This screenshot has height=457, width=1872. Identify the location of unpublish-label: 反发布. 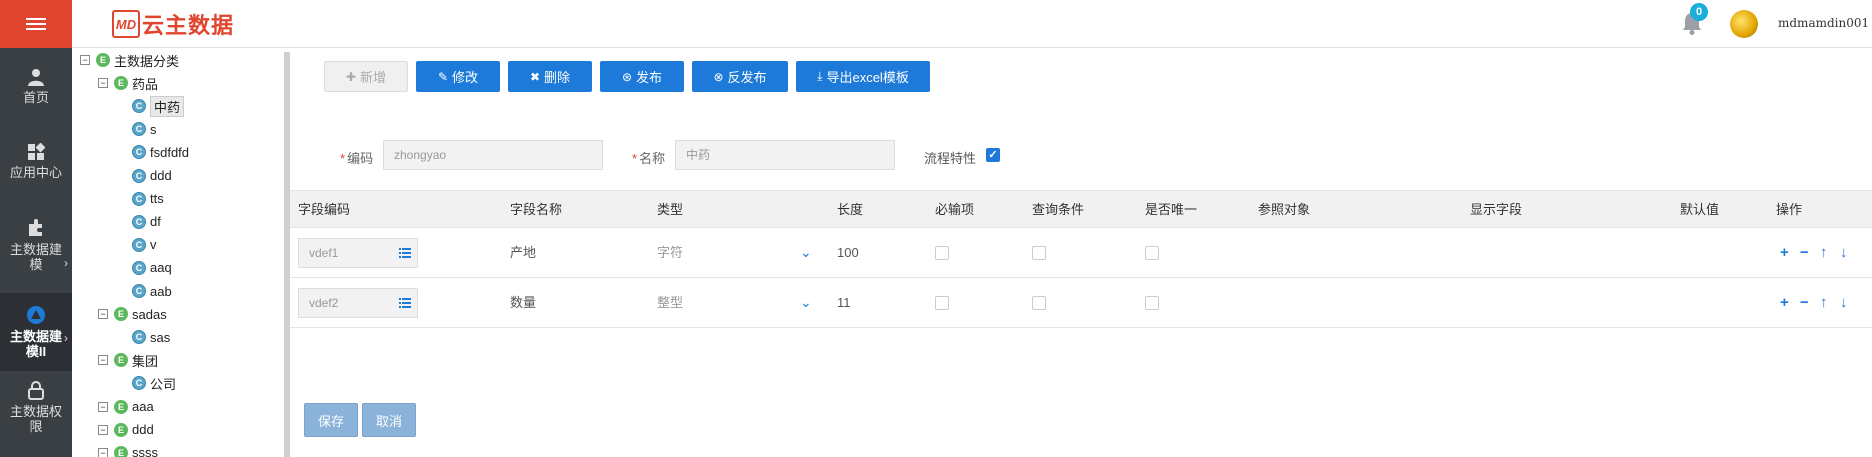
(747, 77).